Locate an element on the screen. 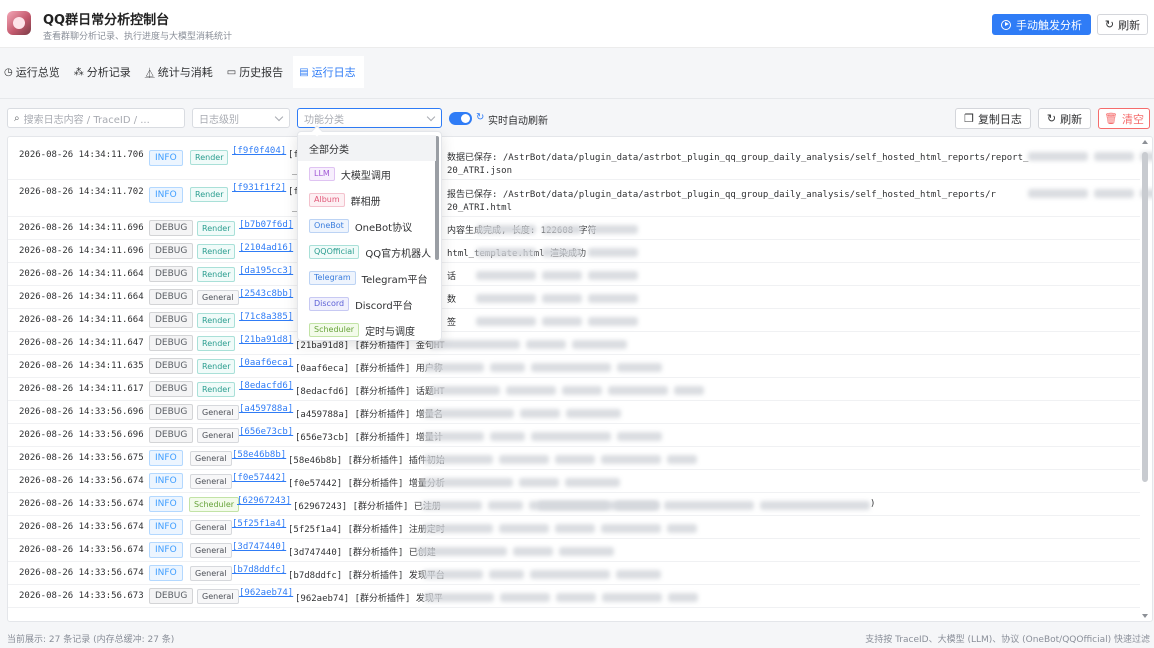 The image size is (1154, 648). scroll-down-icon is located at coordinates (1145, 616).